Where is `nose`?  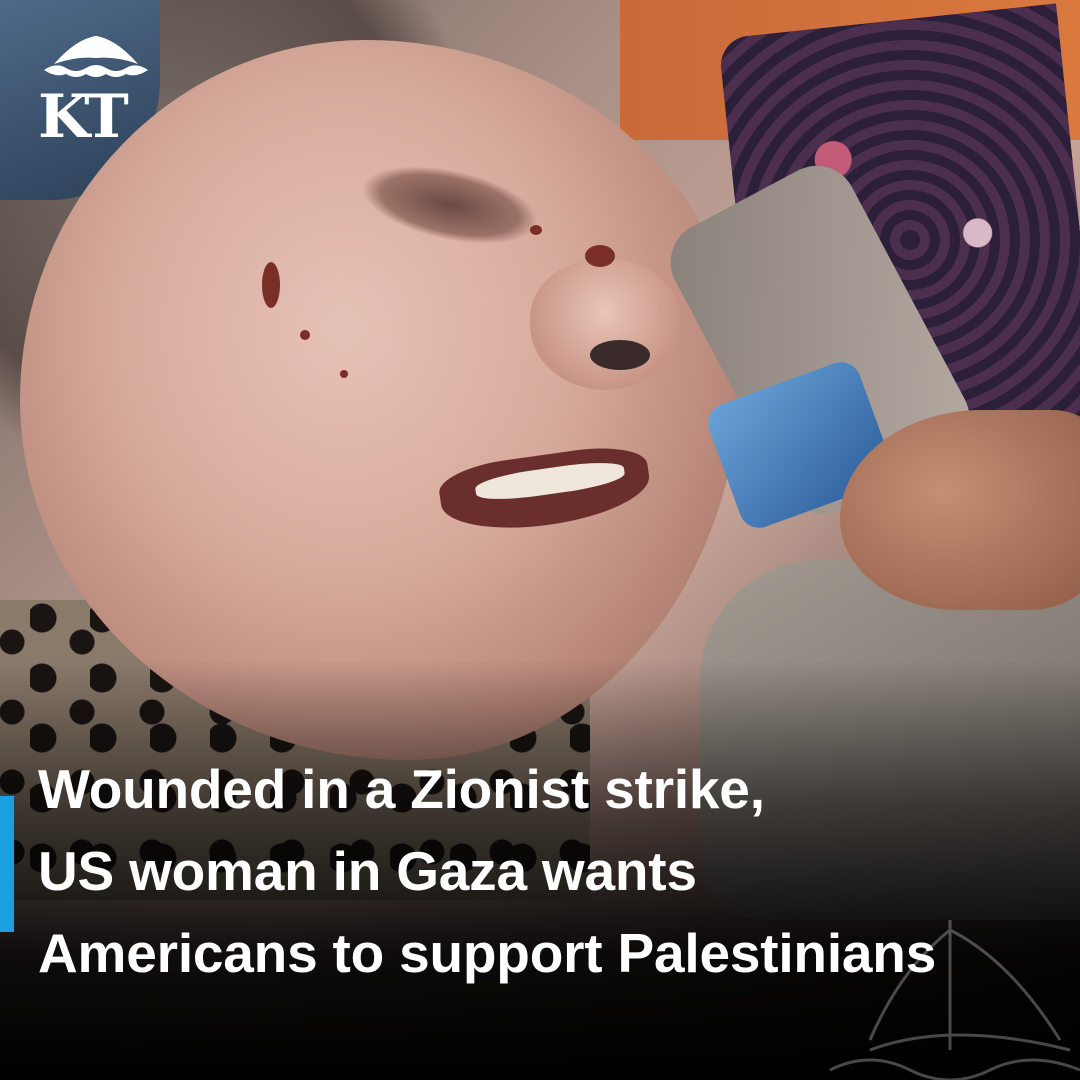
nose is located at coordinates (605, 325).